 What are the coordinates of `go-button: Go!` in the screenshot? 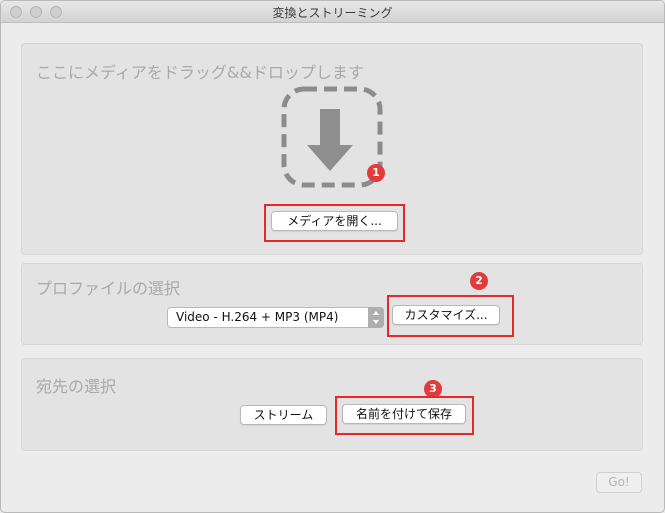 It's located at (619, 482).